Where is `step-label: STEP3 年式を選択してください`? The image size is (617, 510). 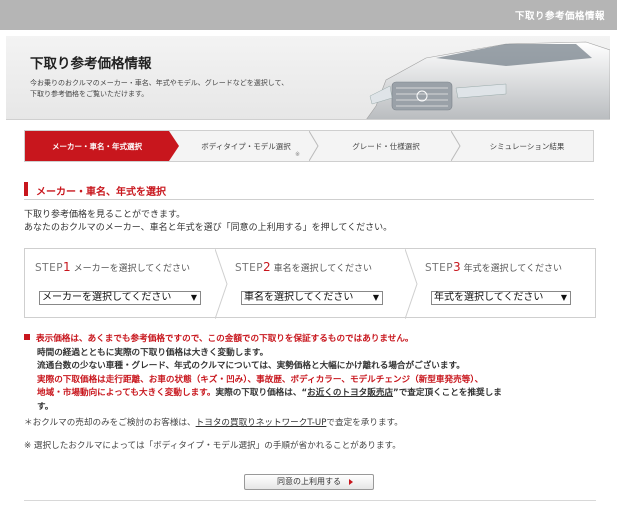 step-label: STEP3 年式を選択してください is located at coordinates (493, 267).